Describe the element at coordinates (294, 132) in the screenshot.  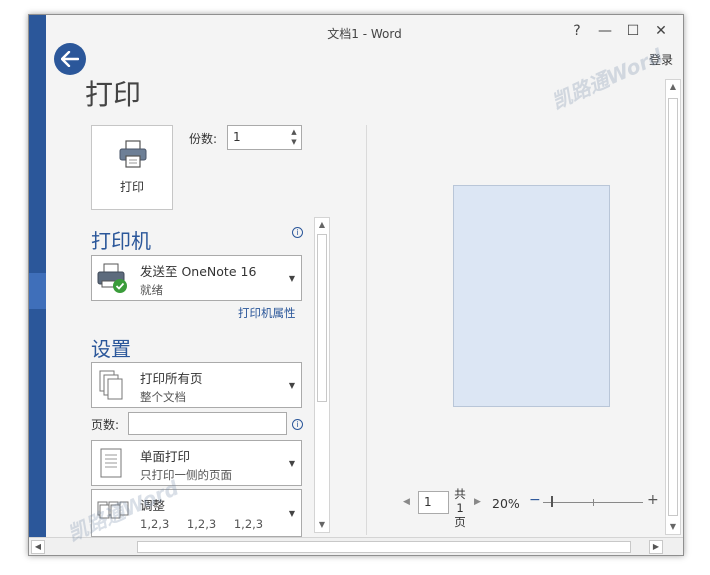
I see `spin-up-icon: ▲` at that location.